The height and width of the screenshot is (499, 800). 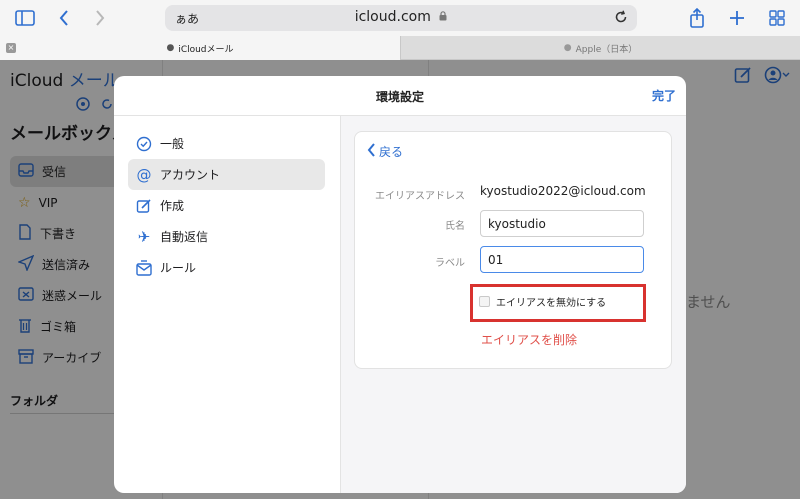 I want to click on tab-label: iCloudメール, so click(x=206, y=49).